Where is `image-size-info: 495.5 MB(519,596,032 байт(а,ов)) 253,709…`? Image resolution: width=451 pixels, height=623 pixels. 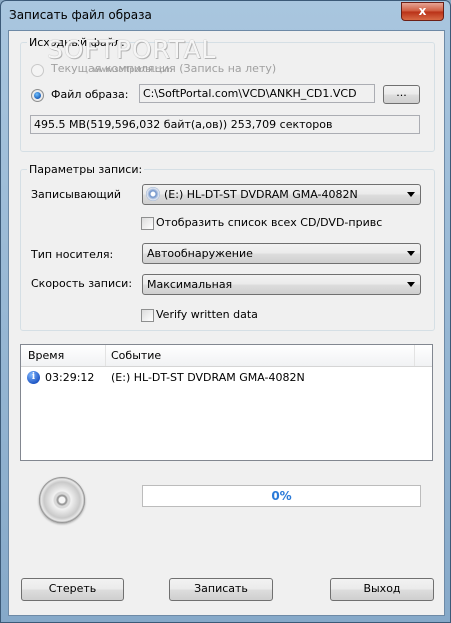
image-size-info: 495.5 MB(519,596,032 байт(а,ов)) 253,709… is located at coordinates (225, 124).